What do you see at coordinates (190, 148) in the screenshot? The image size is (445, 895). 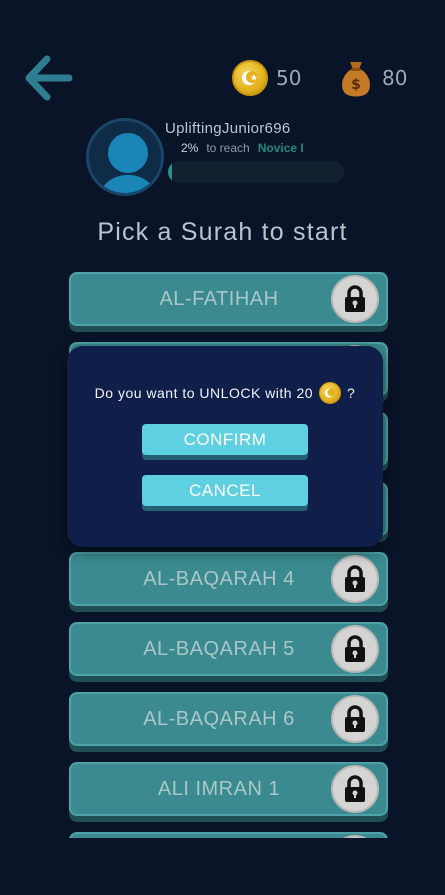 I see `progress-percent: 2%` at bounding box center [190, 148].